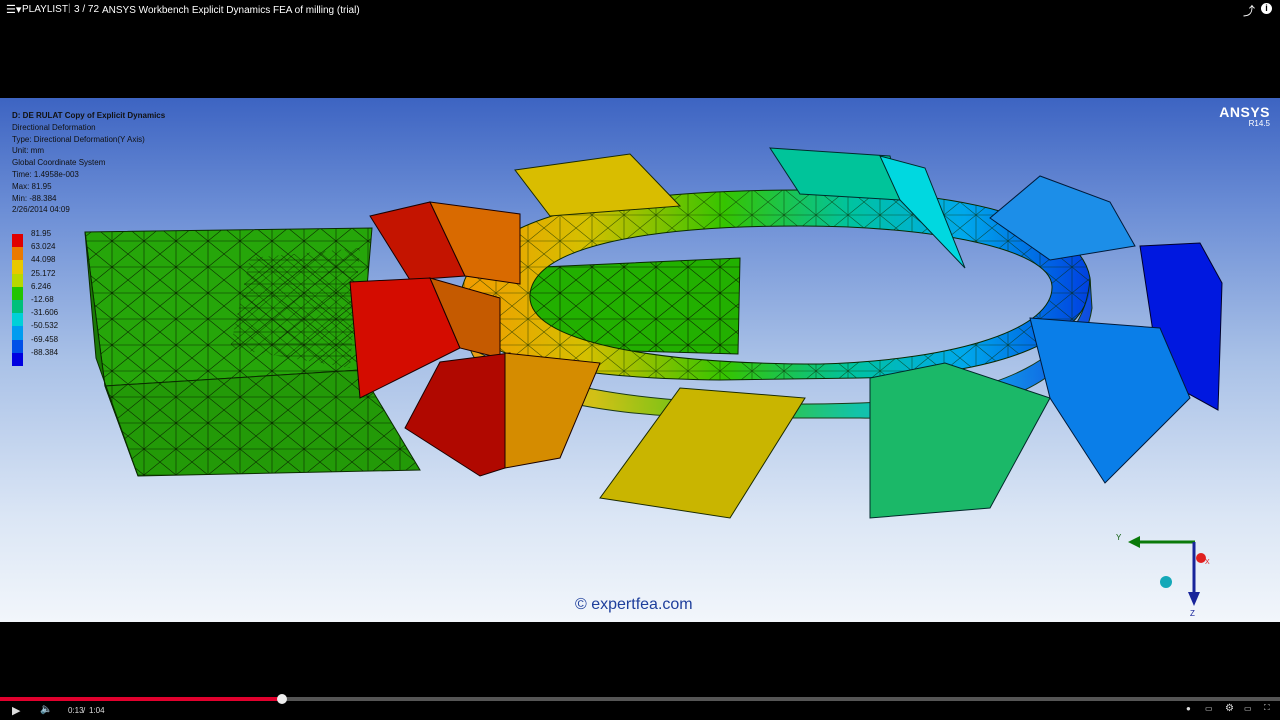 This screenshot has width=1280, height=720. I want to click on legend-value: 44.098, so click(43, 260).